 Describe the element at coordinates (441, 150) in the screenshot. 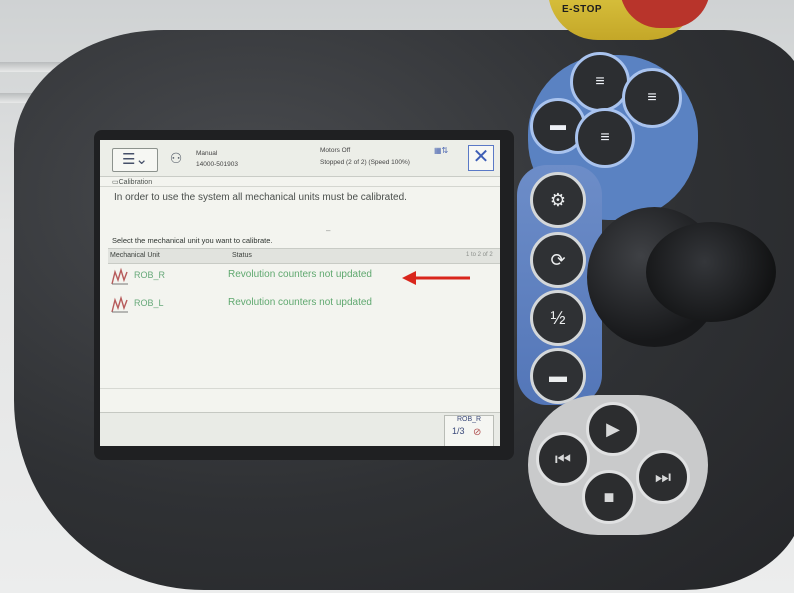

I see `event-log-icon: ▦⇅` at that location.